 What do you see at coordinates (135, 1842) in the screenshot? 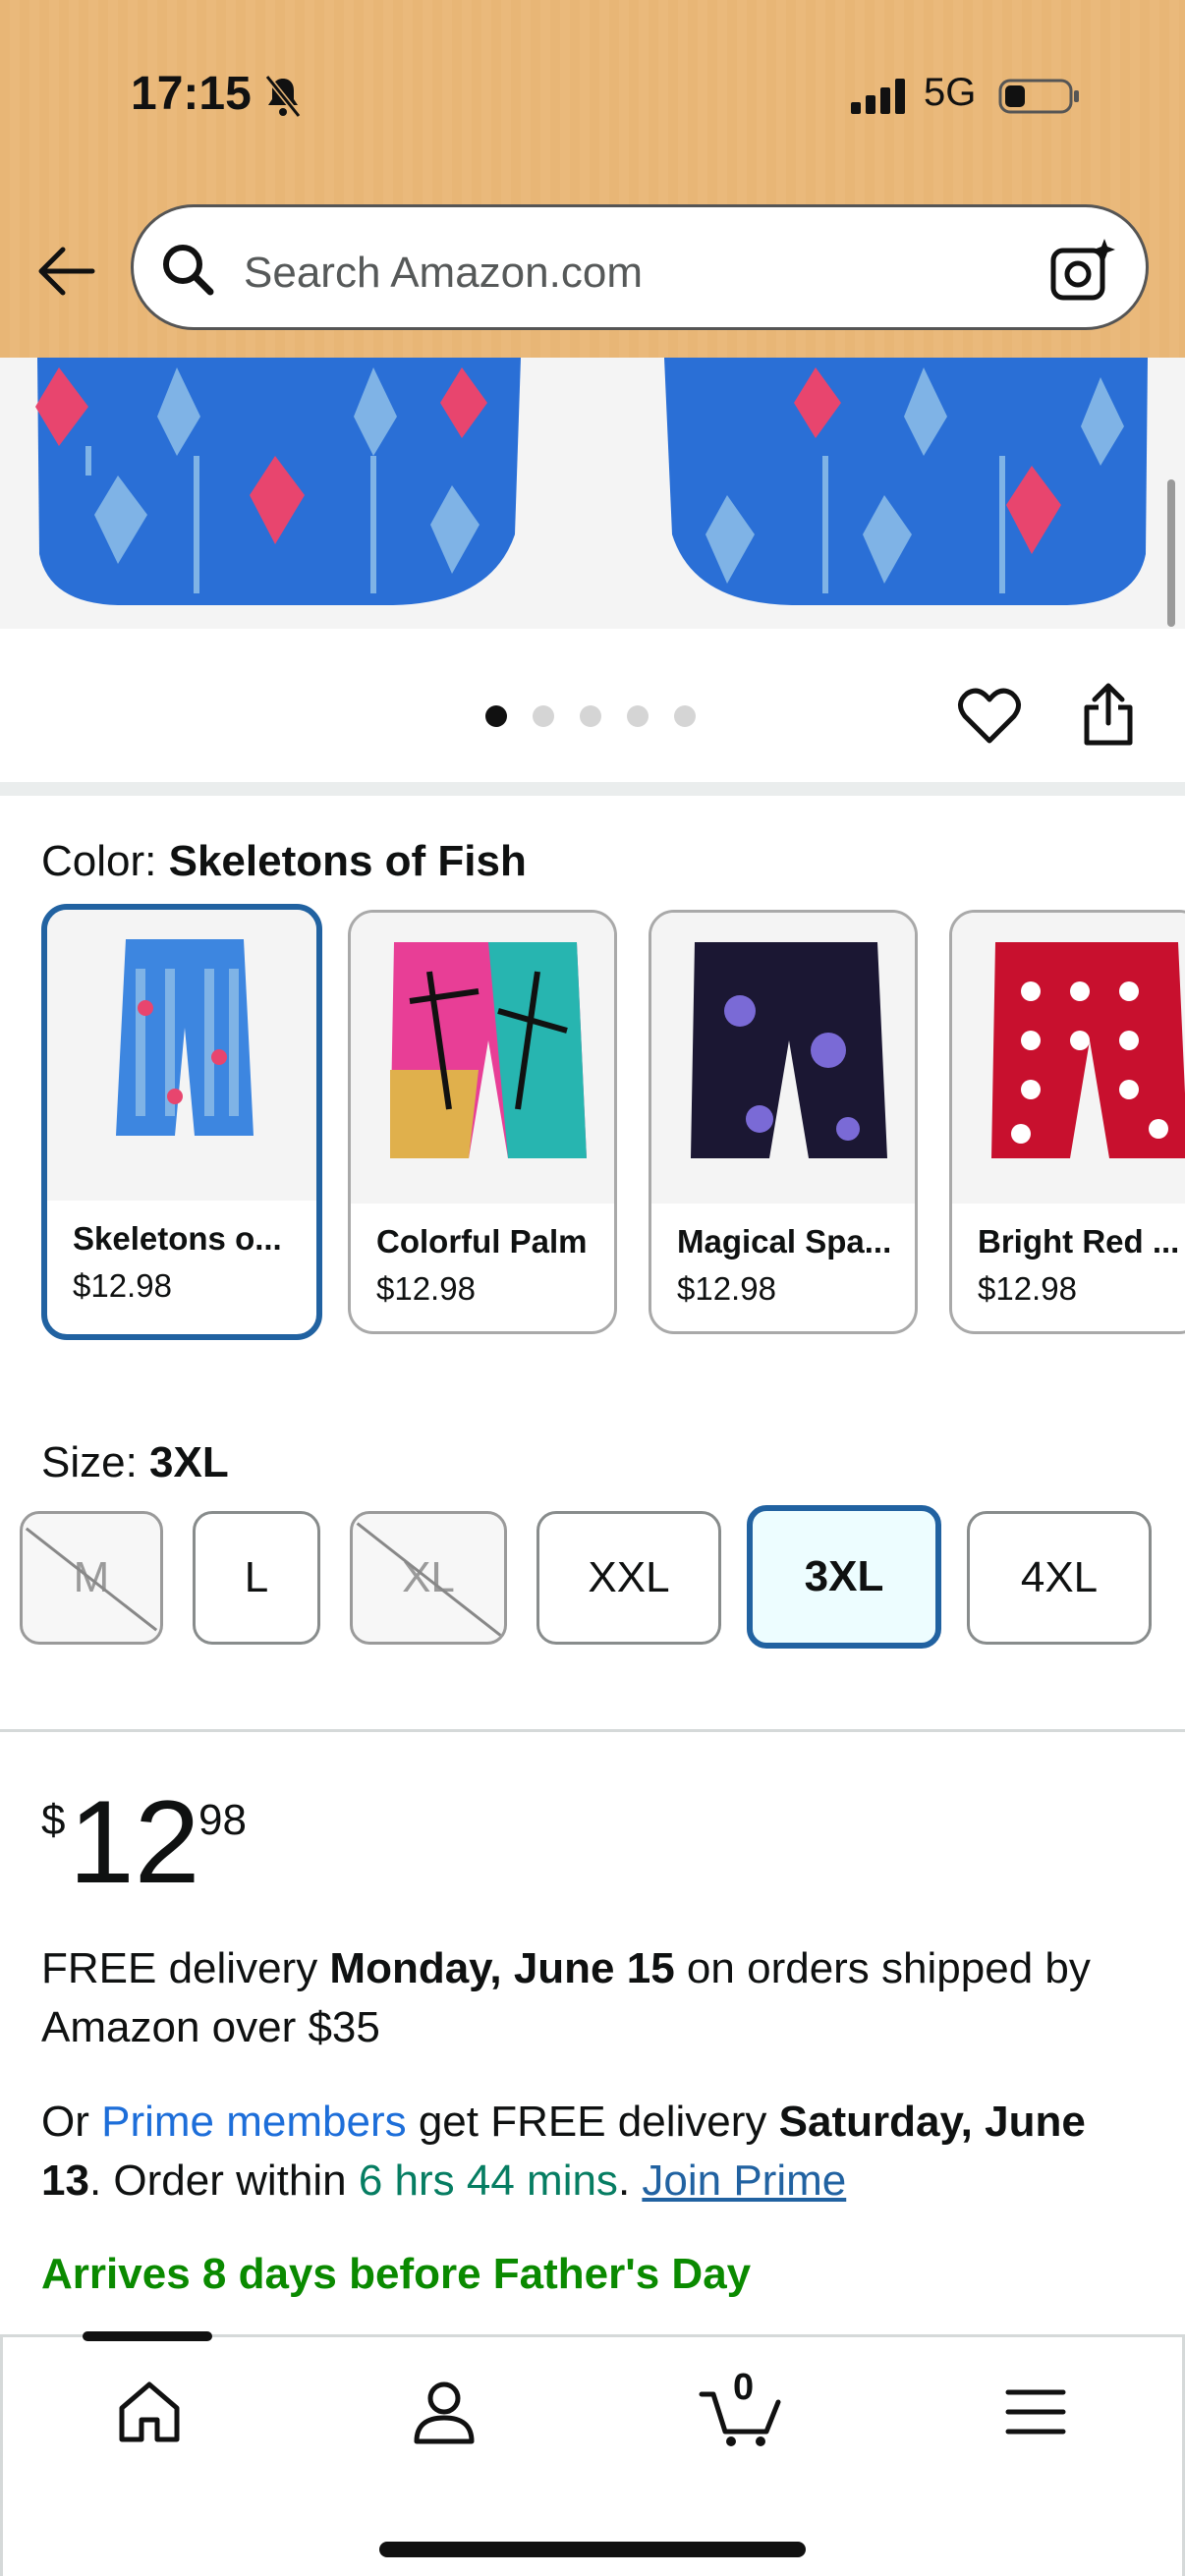
I see `price-whole: 12` at bounding box center [135, 1842].